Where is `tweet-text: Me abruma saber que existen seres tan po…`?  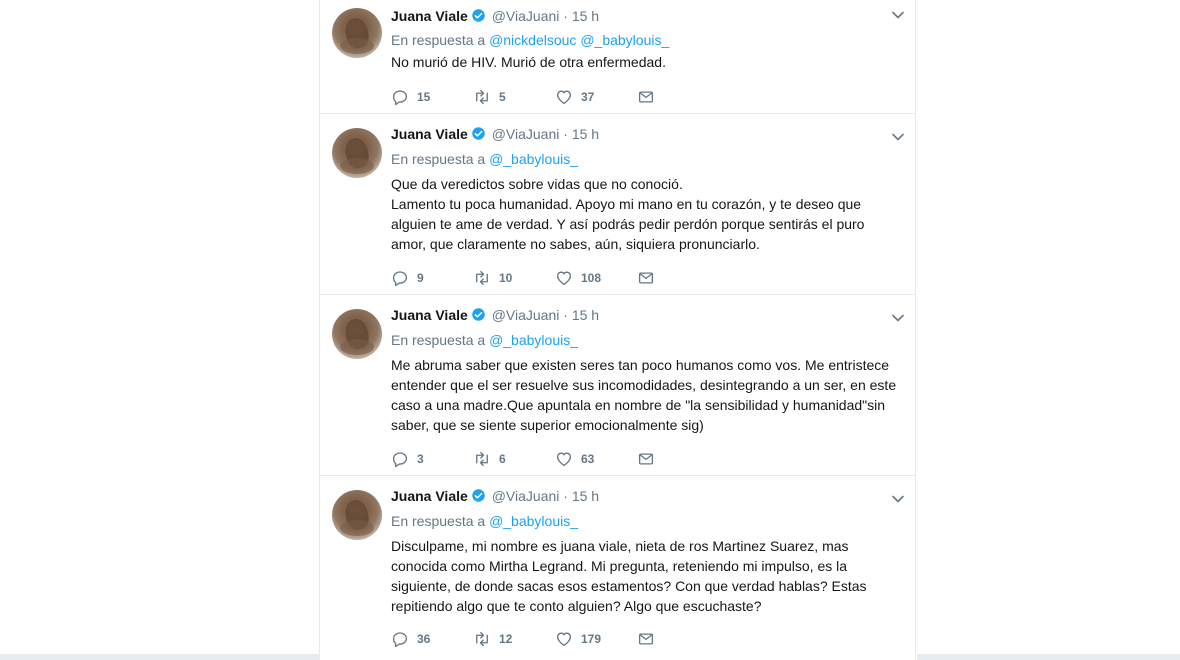 tweet-text: Me abruma saber que existen seres tan po… is located at coordinates (645, 395).